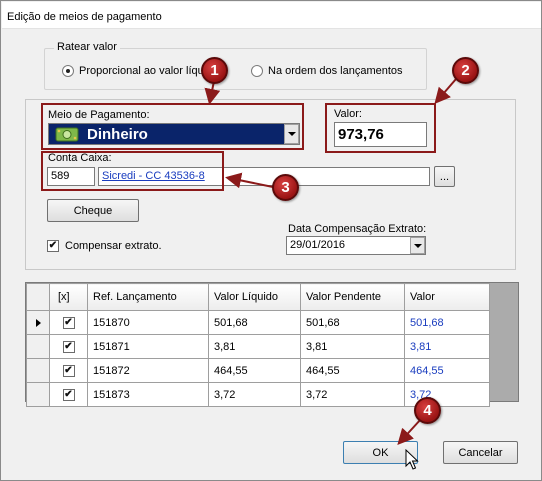 The width and height of the screenshot is (542, 481). What do you see at coordinates (53, 246) in the screenshot?
I see `compensar-extrato-box: ✔` at bounding box center [53, 246].